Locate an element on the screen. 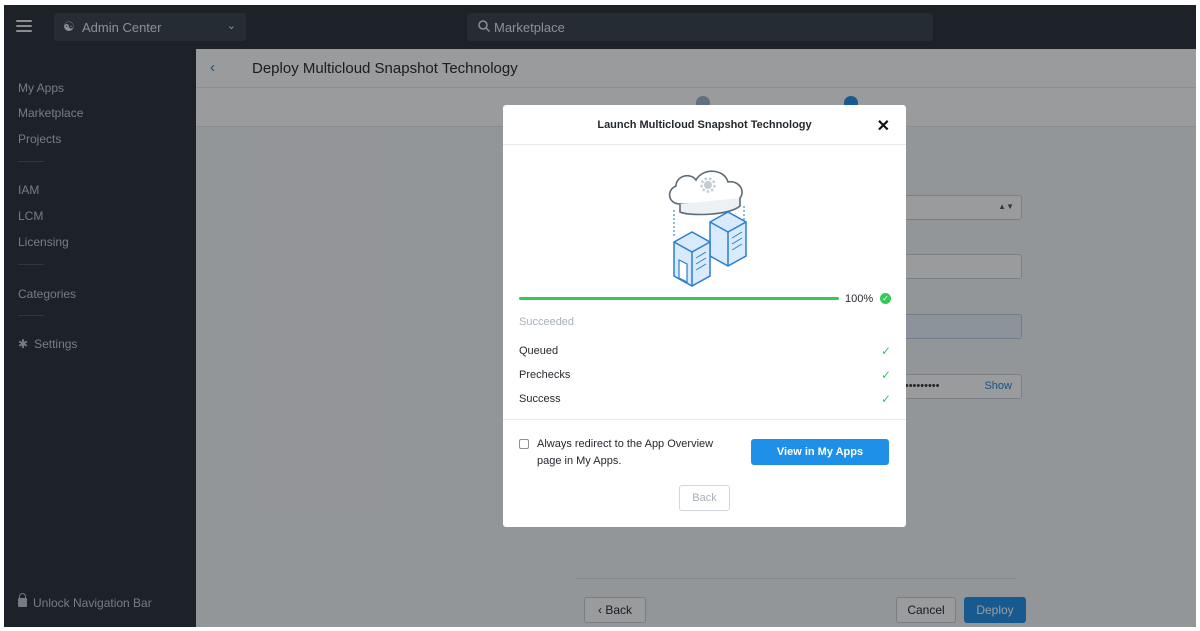  modal-header: Launch Multicloud Snapshot Technology ✕ is located at coordinates (704, 125).